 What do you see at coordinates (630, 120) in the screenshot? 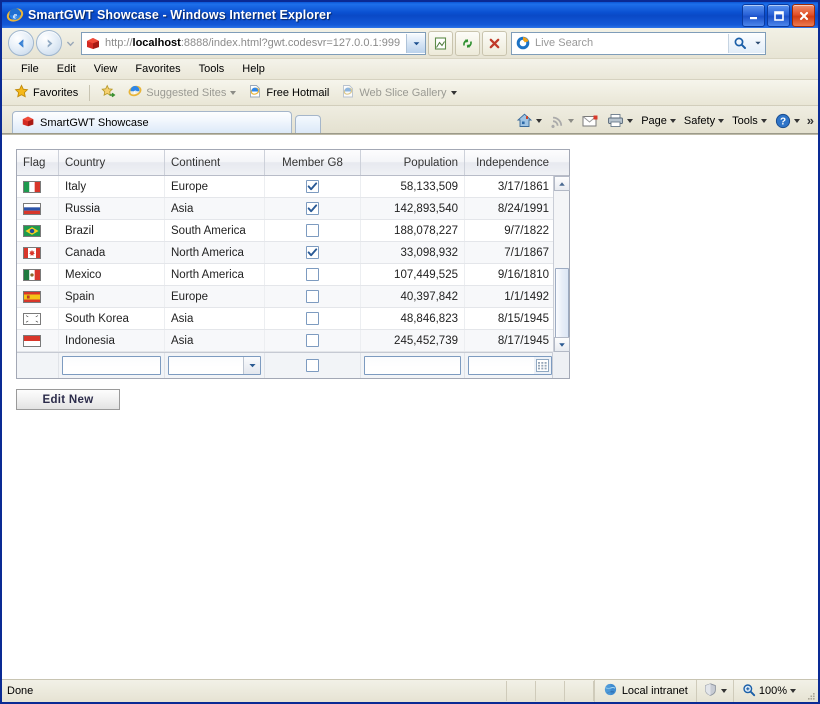
I see `print-chevron-down-icon` at bounding box center [630, 120].